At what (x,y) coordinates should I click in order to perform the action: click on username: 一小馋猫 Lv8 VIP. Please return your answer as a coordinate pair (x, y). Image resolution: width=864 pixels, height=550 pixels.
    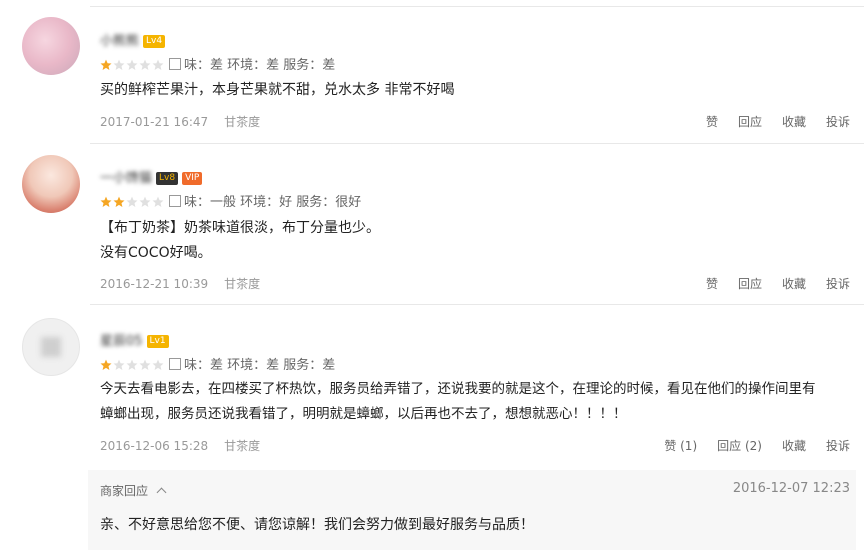
    Looking at the image, I should click on (151, 176).